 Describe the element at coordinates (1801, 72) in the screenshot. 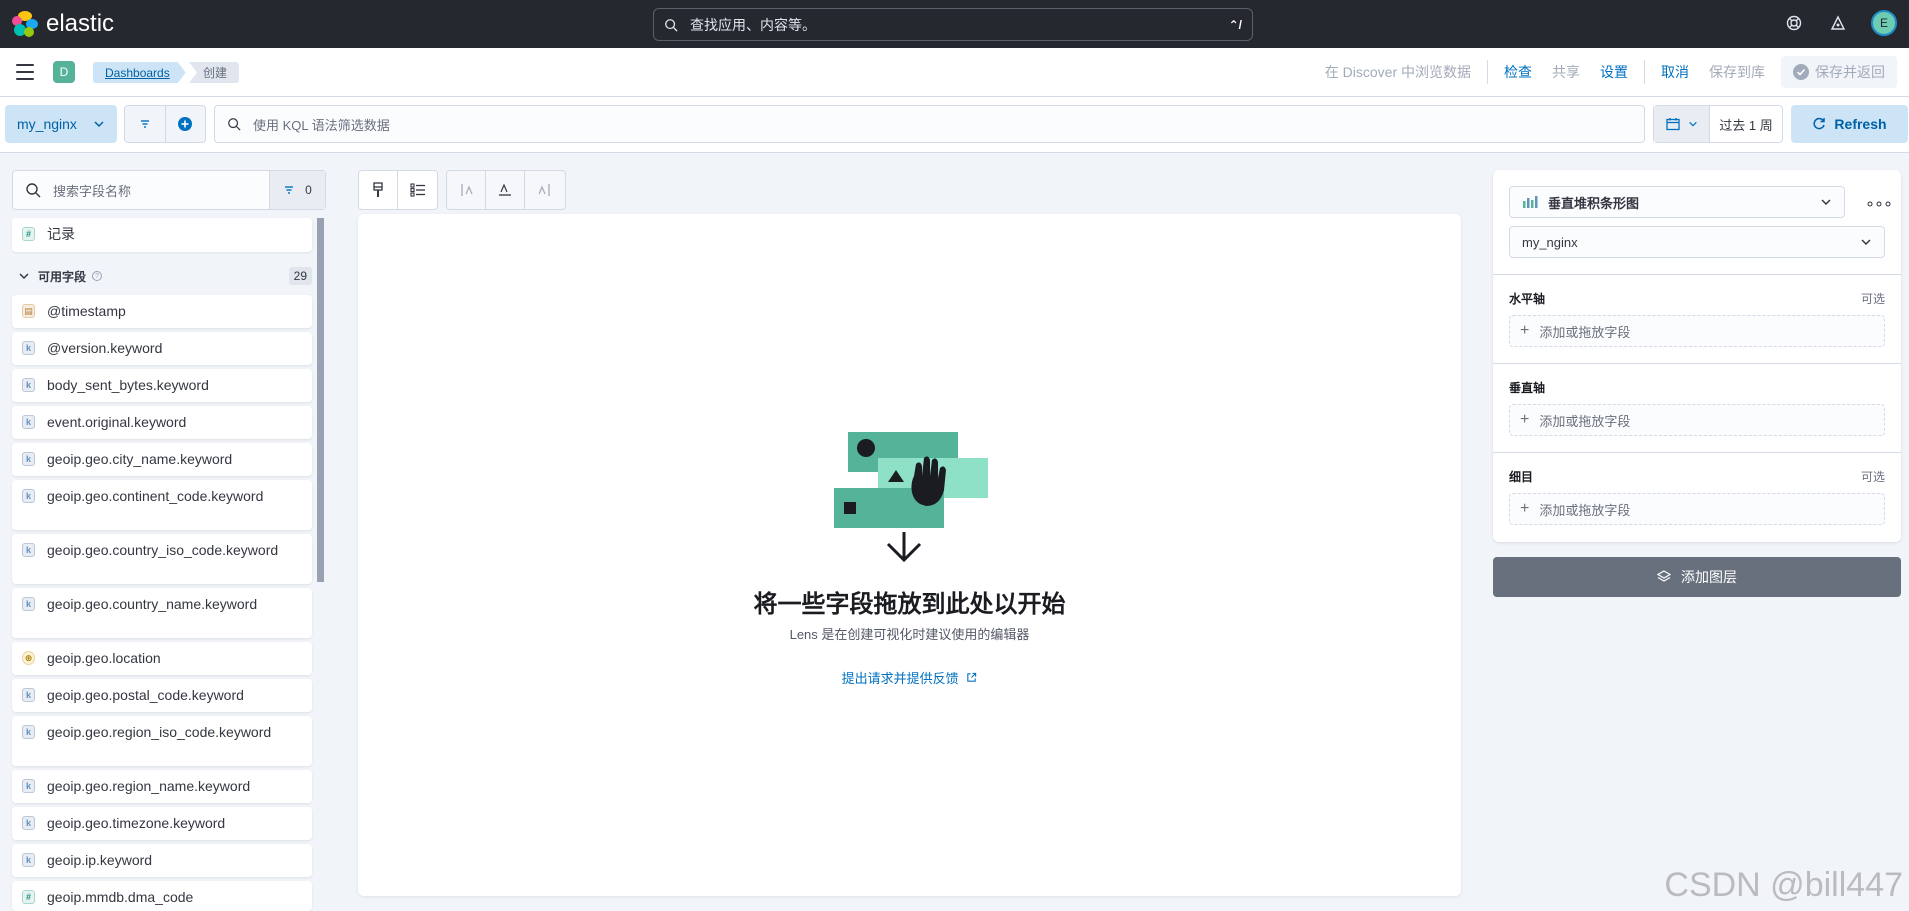

I see `check-icon` at that location.